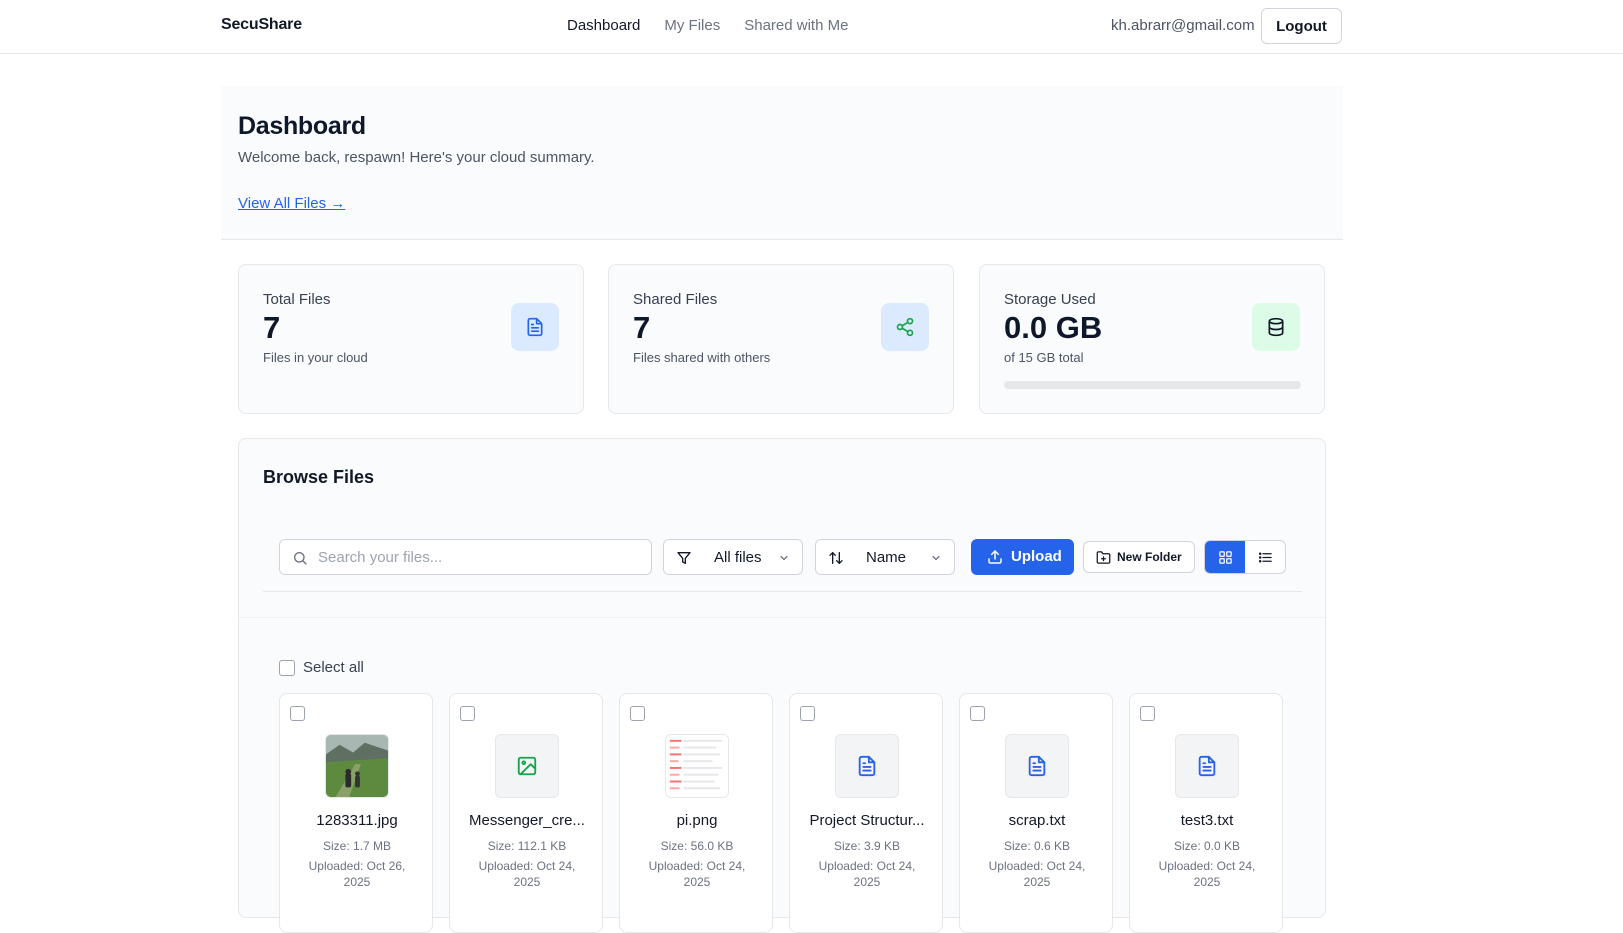  What do you see at coordinates (684, 558) in the screenshot?
I see `filter-icon` at bounding box center [684, 558].